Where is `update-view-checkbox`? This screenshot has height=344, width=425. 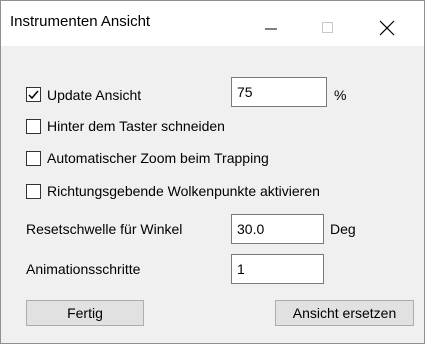 update-view-checkbox is located at coordinates (33, 94).